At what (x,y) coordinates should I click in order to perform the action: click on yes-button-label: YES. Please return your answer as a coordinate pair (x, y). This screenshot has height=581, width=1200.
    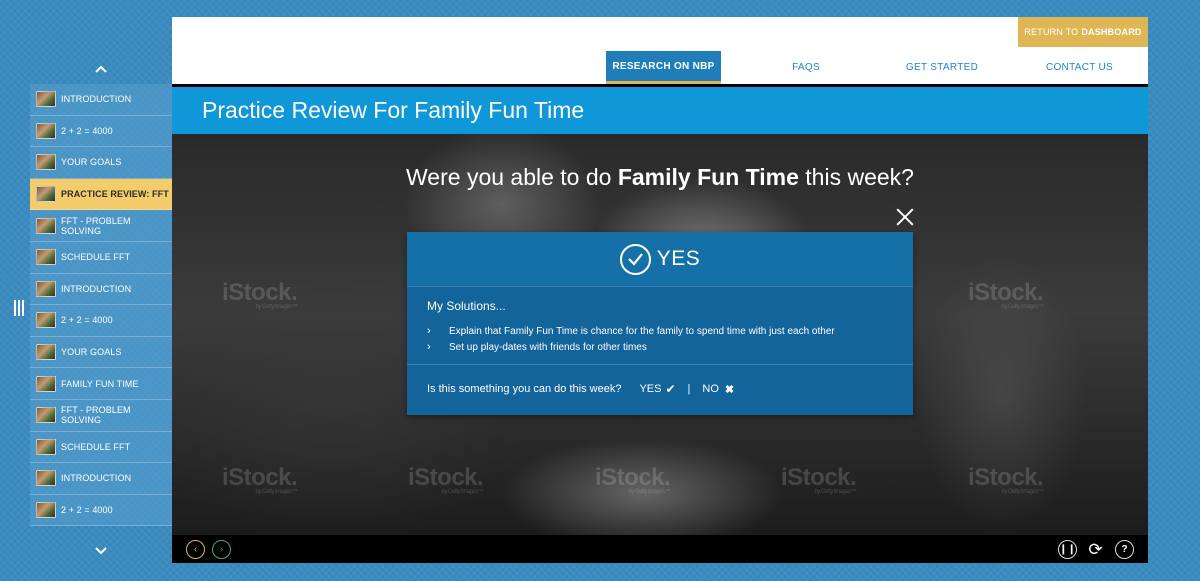
    Looking at the image, I should click on (650, 389).